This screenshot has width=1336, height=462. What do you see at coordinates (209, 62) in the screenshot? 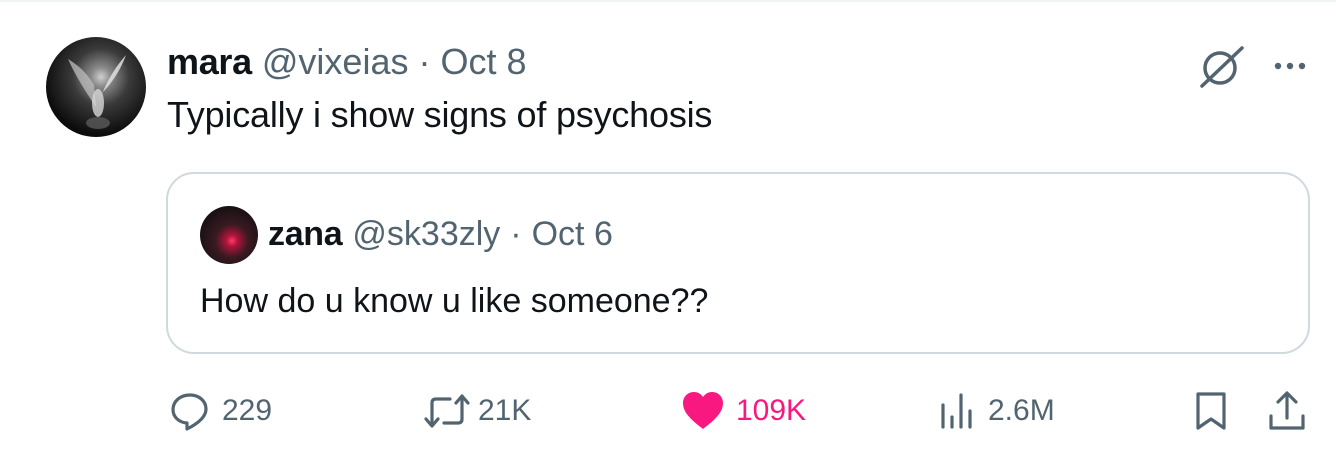
I see `author-name: mara` at bounding box center [209, 62].